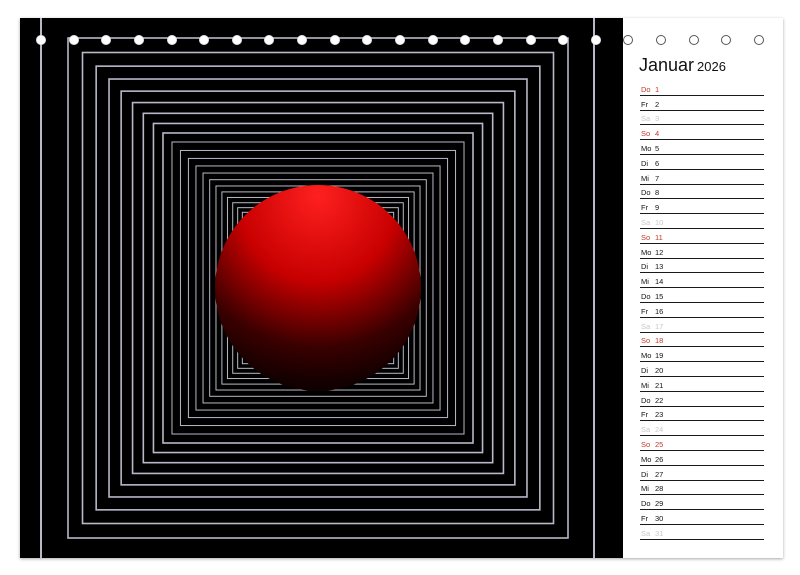  I want to click on day-number: 12, so click(659, 252).